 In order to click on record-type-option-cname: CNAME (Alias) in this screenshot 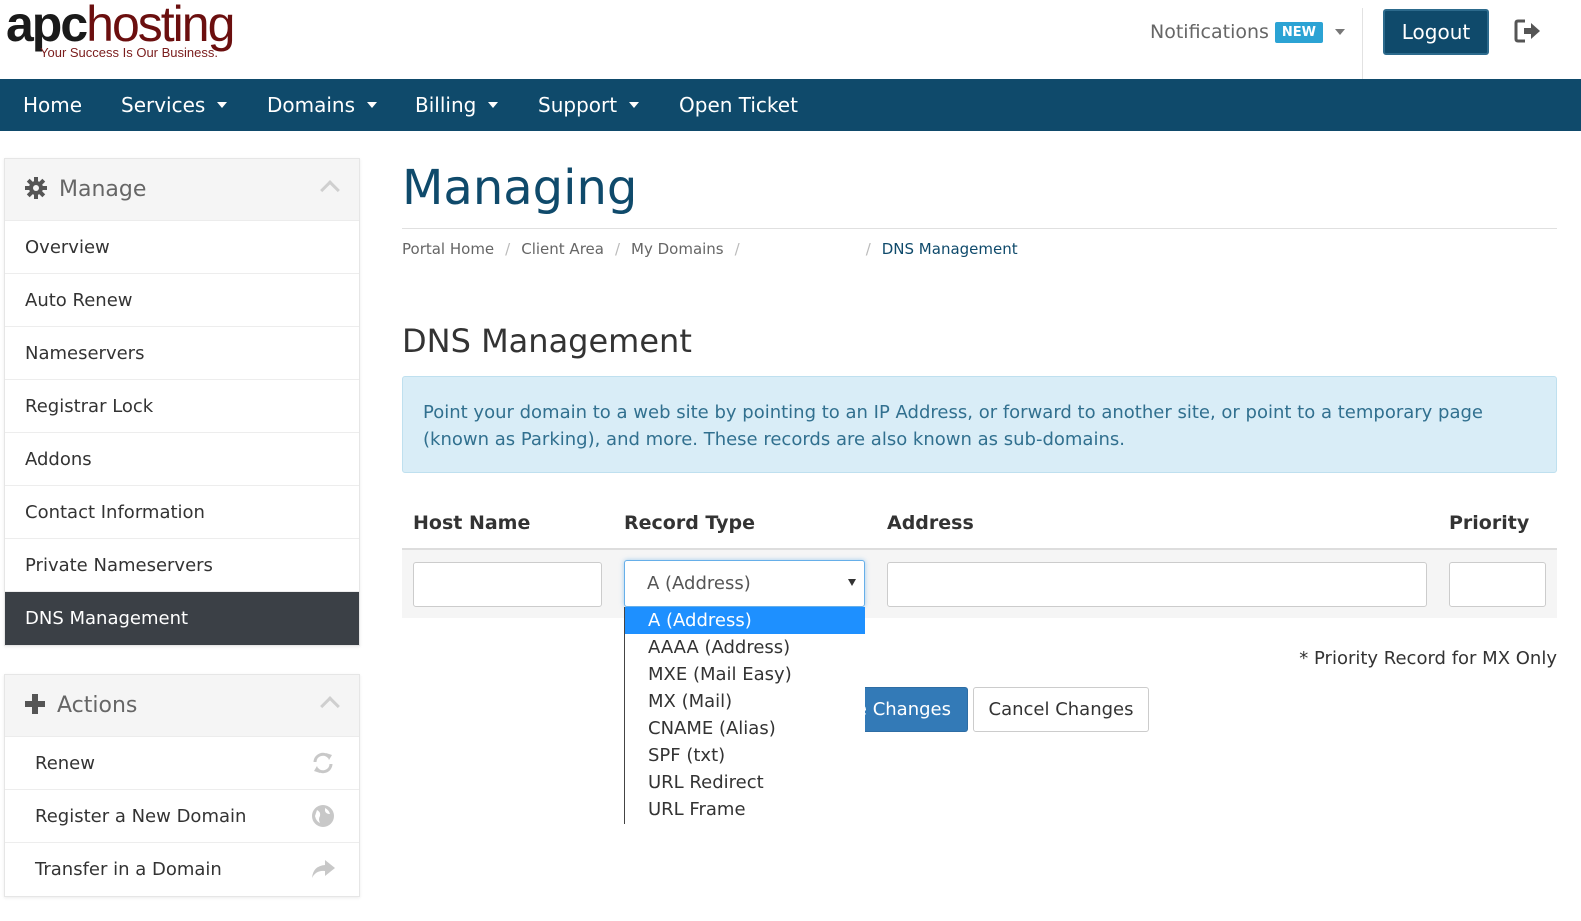, I will do `click(745, 728)`.